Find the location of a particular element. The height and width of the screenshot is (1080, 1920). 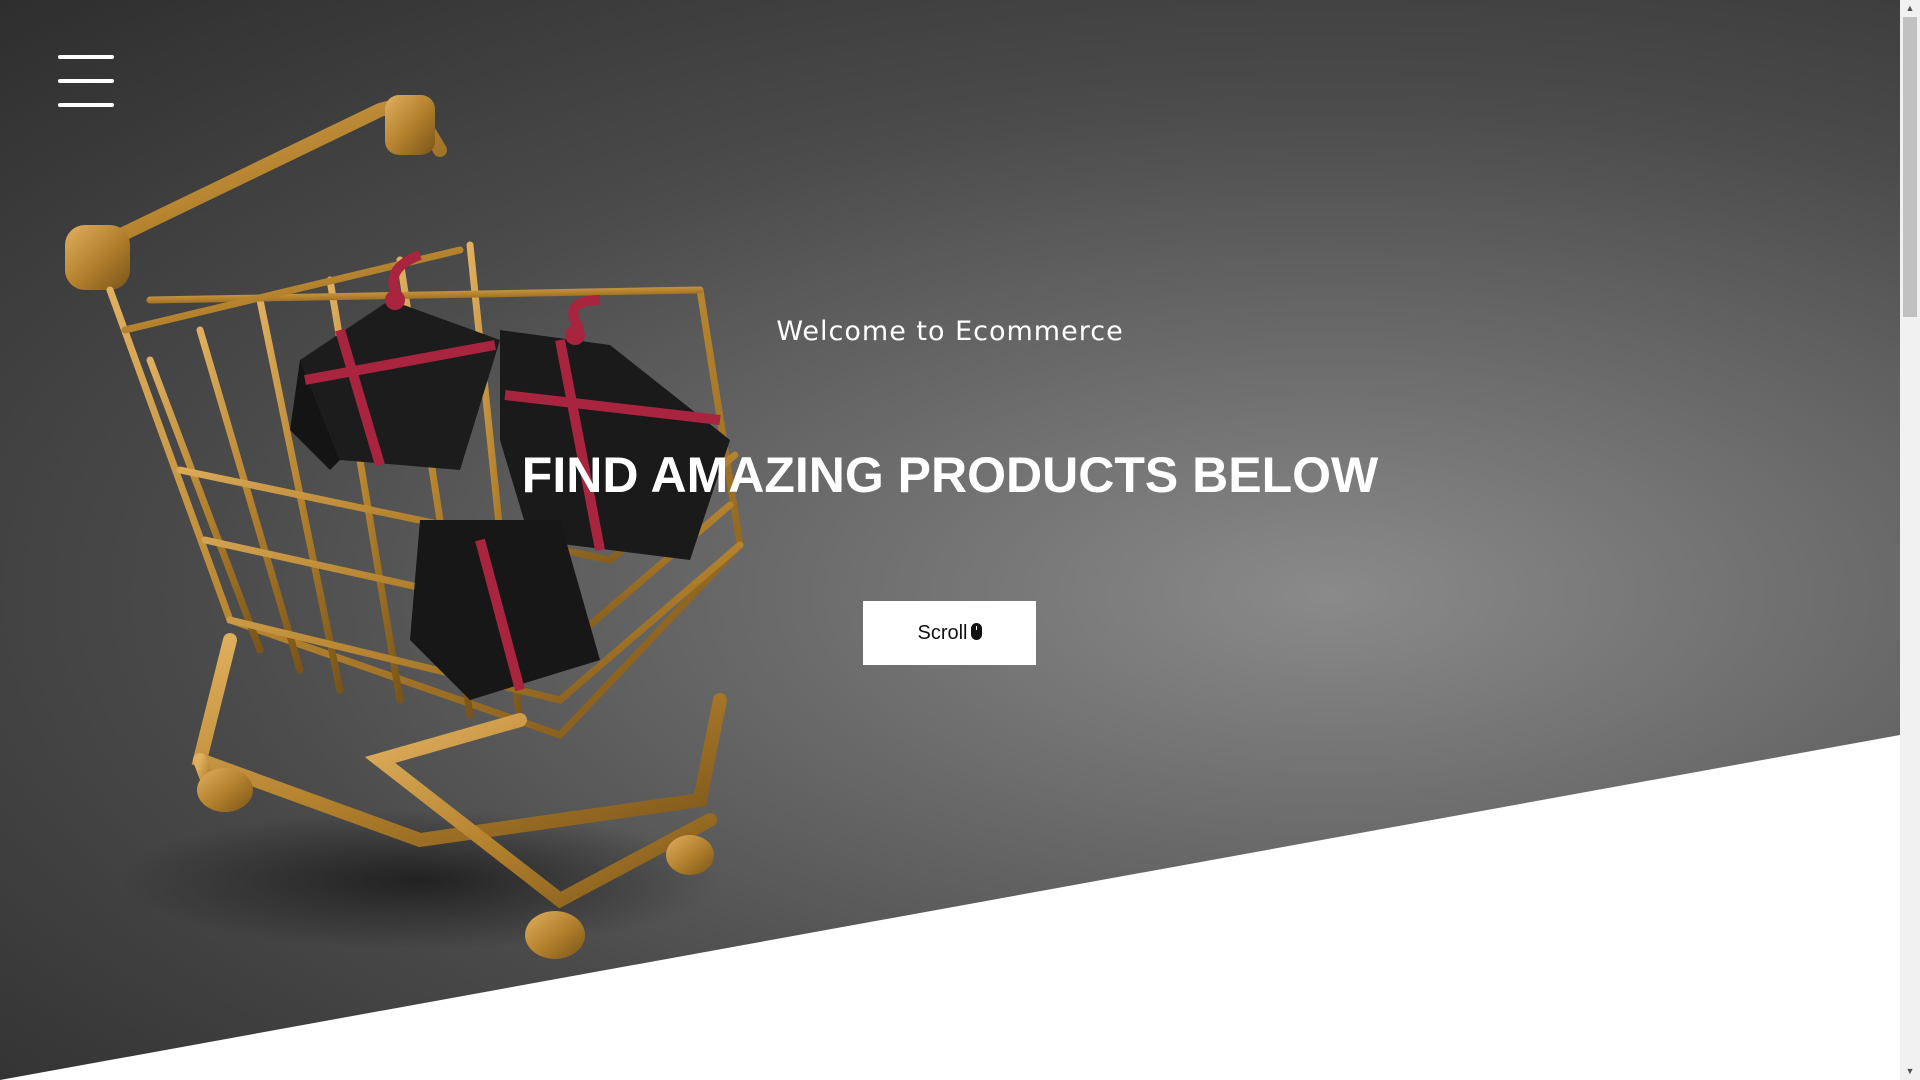

hamburger-menu-icon is located at coordinates (86, 81).